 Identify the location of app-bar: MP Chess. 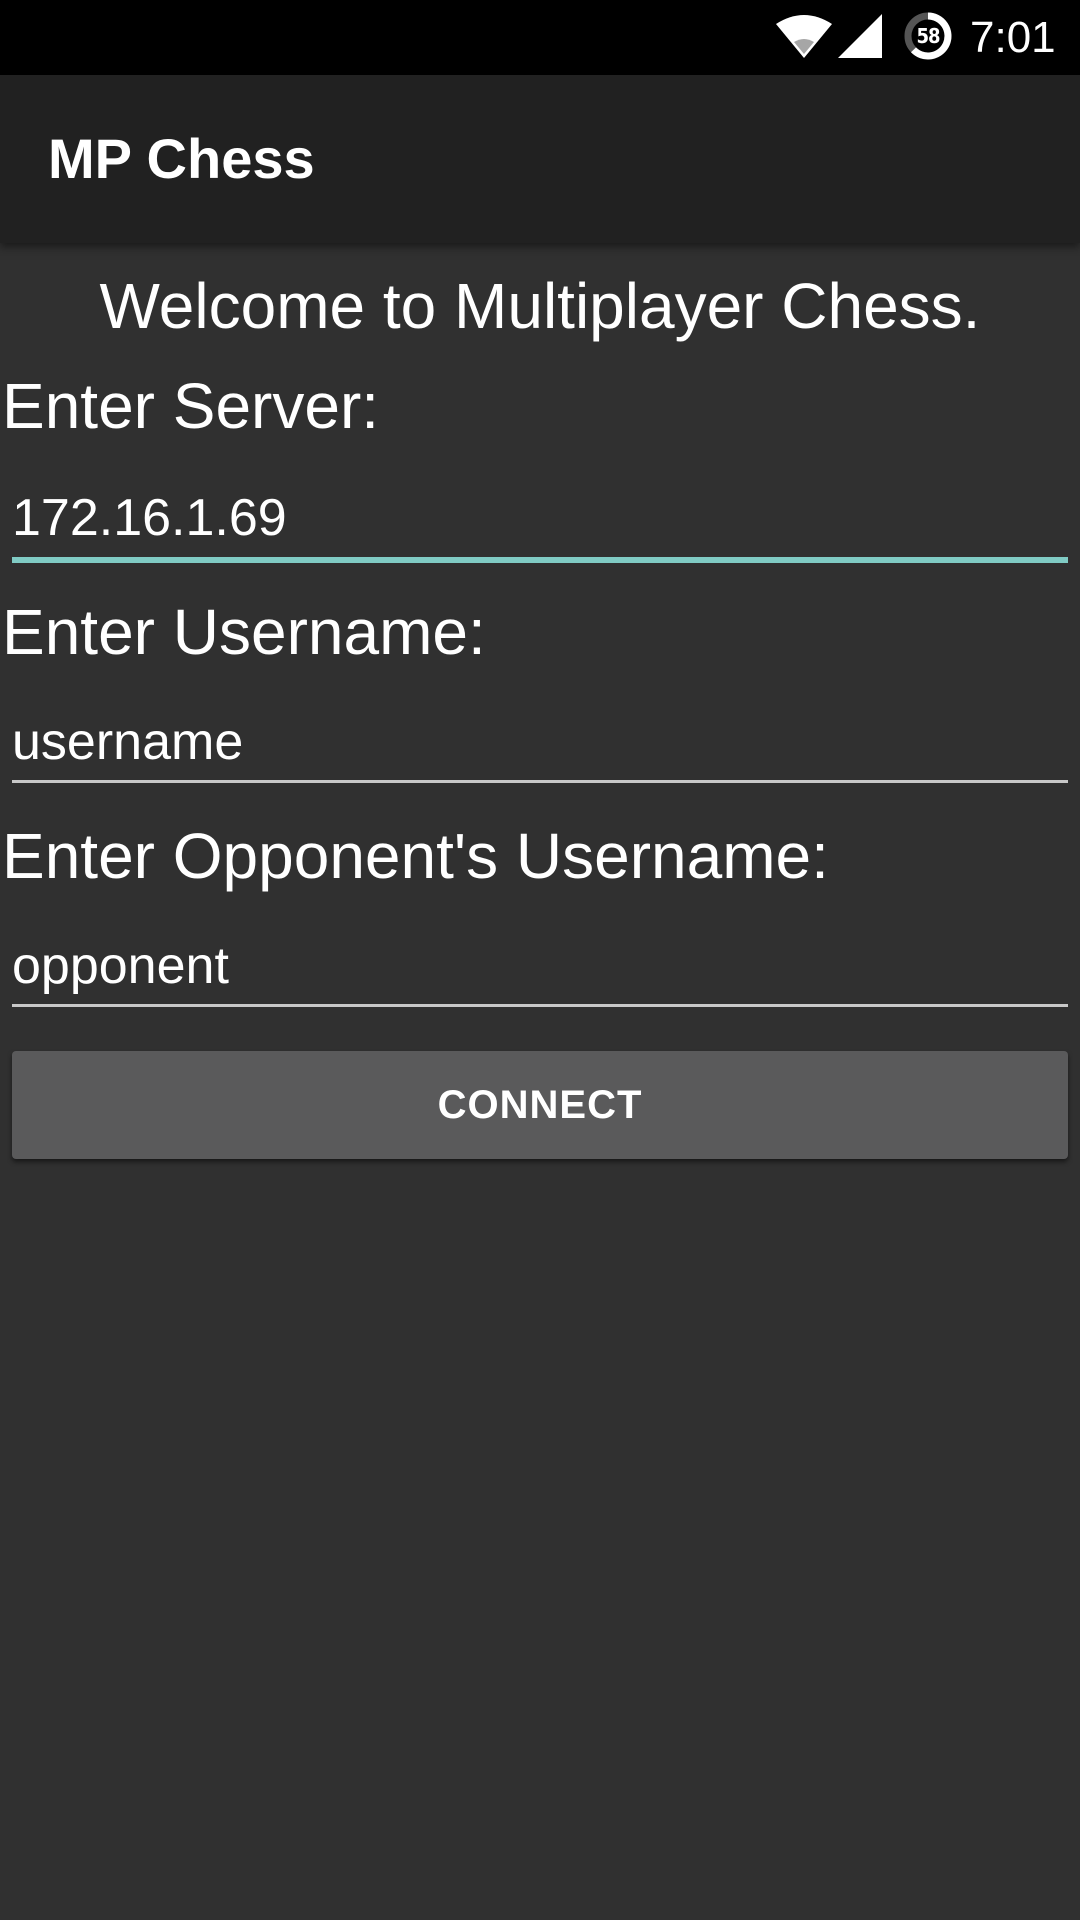
(540, 159).